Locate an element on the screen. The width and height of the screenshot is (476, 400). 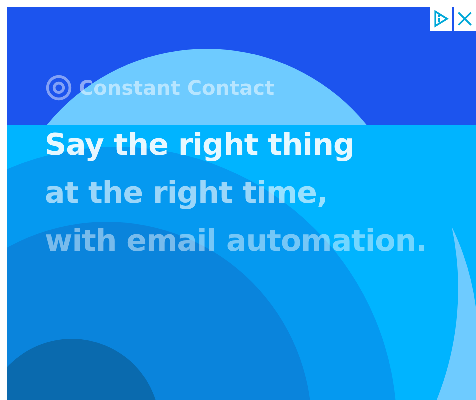
adchoices-icon is located at coordinates (441, 19).